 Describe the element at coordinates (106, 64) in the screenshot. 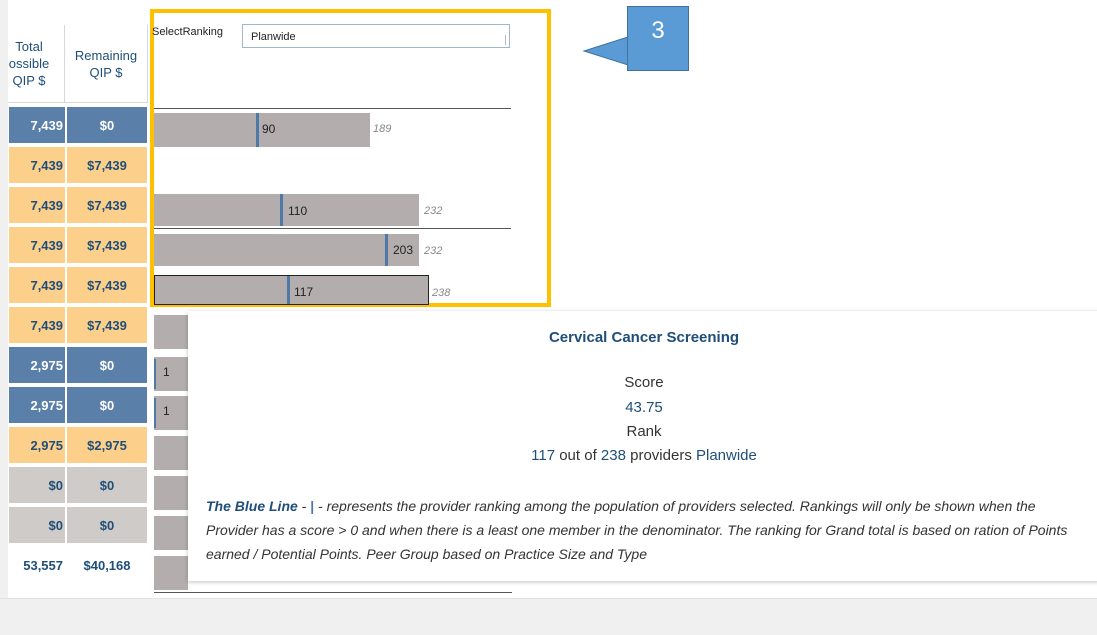

I see `header-remaining-qip: Remaining QIP $` at that location.